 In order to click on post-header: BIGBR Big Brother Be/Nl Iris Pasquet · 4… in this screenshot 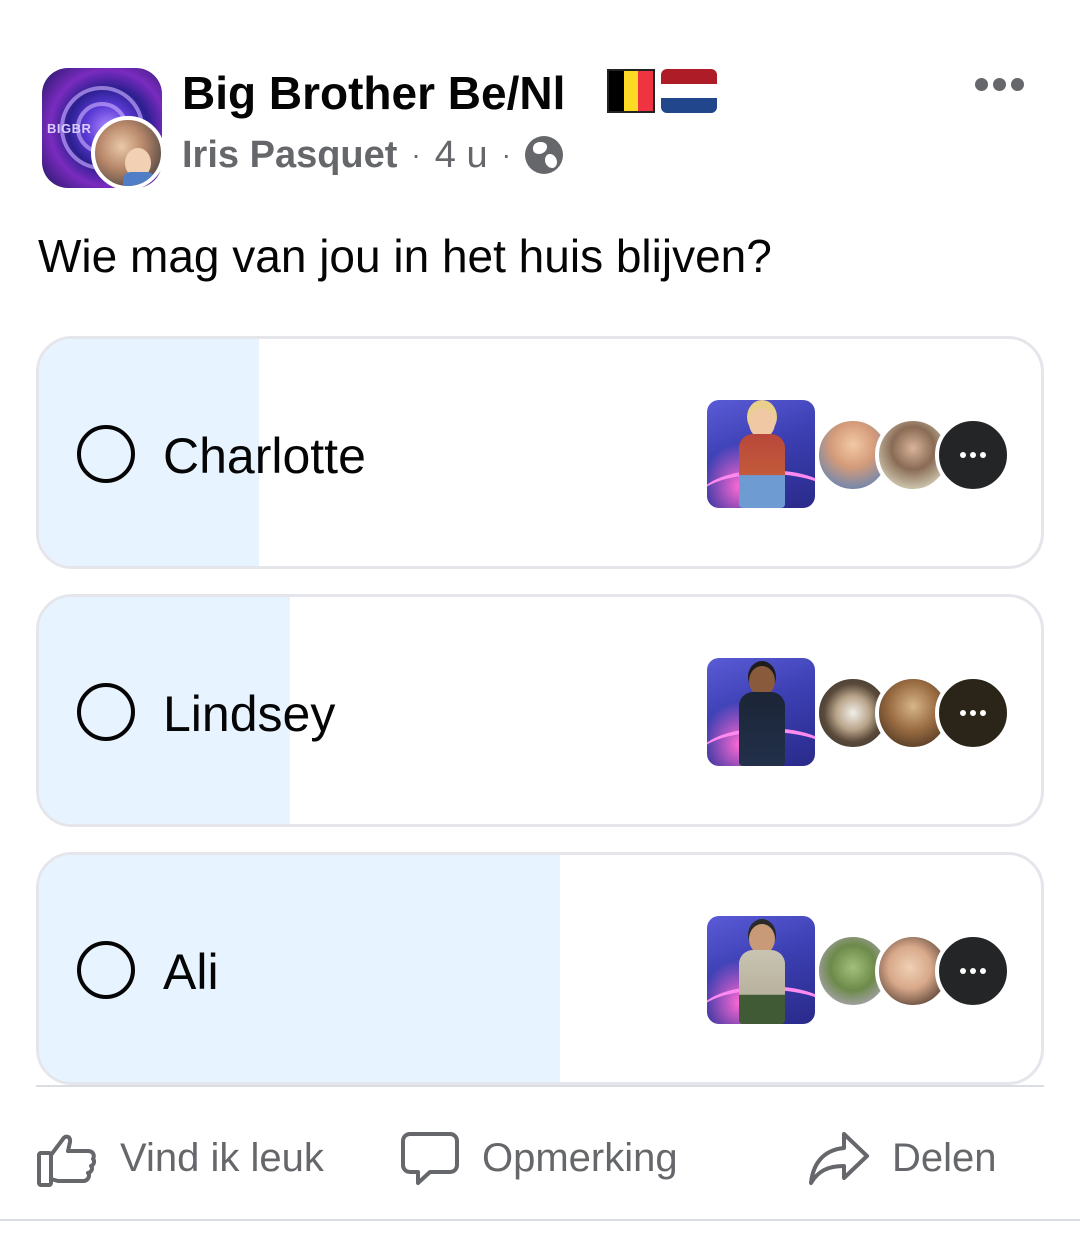, I will do `click(540, 129)`.